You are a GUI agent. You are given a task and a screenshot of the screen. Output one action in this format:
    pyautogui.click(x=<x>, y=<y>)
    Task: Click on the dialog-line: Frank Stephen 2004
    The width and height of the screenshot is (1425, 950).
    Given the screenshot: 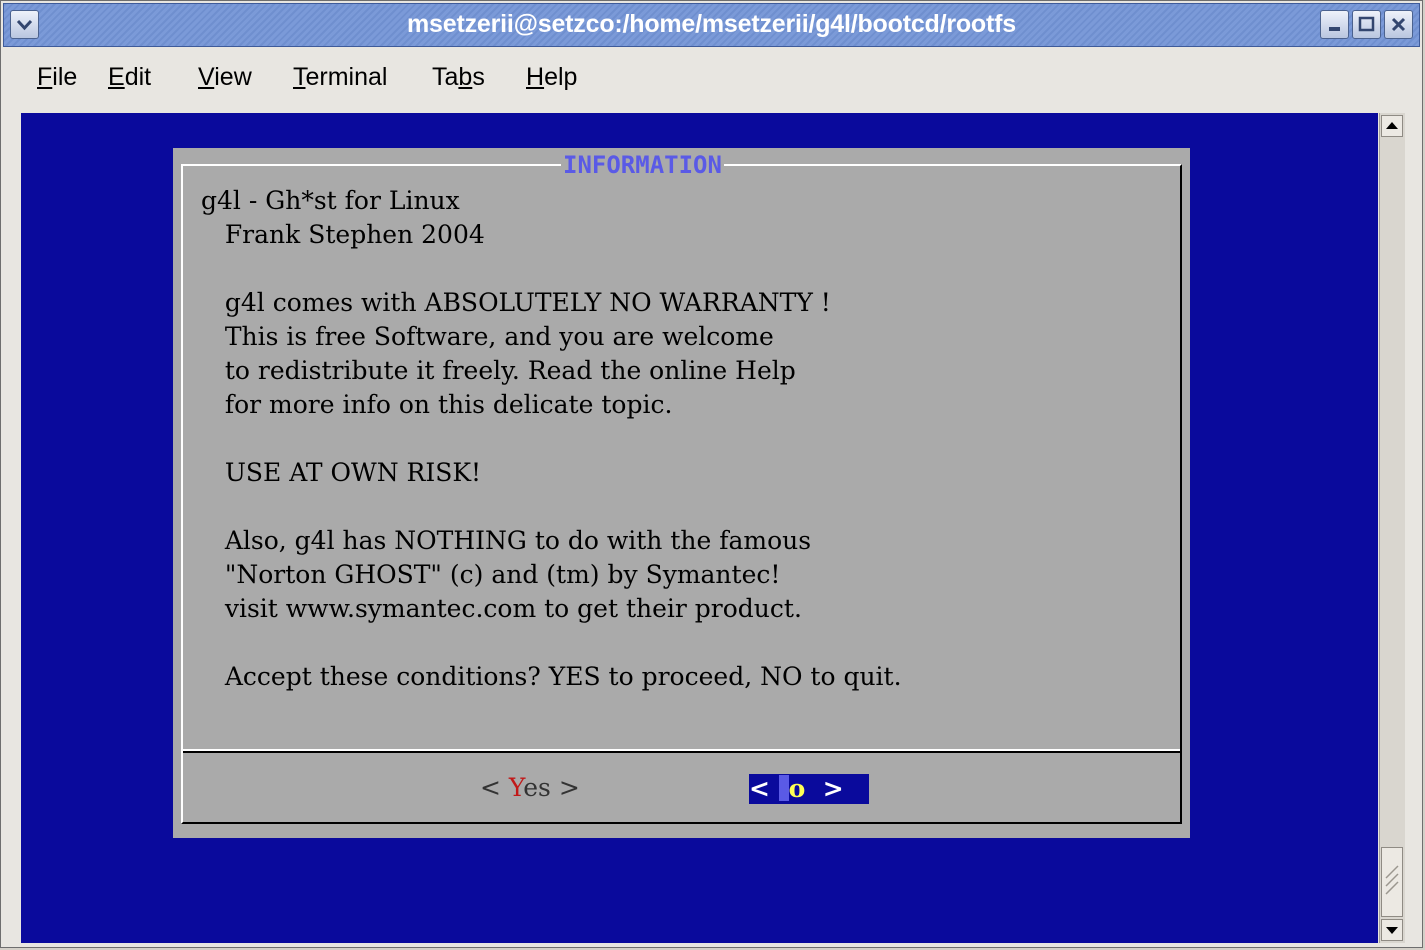 What is the action you would take?
    pyautogui.click(x=343, y=234)
    